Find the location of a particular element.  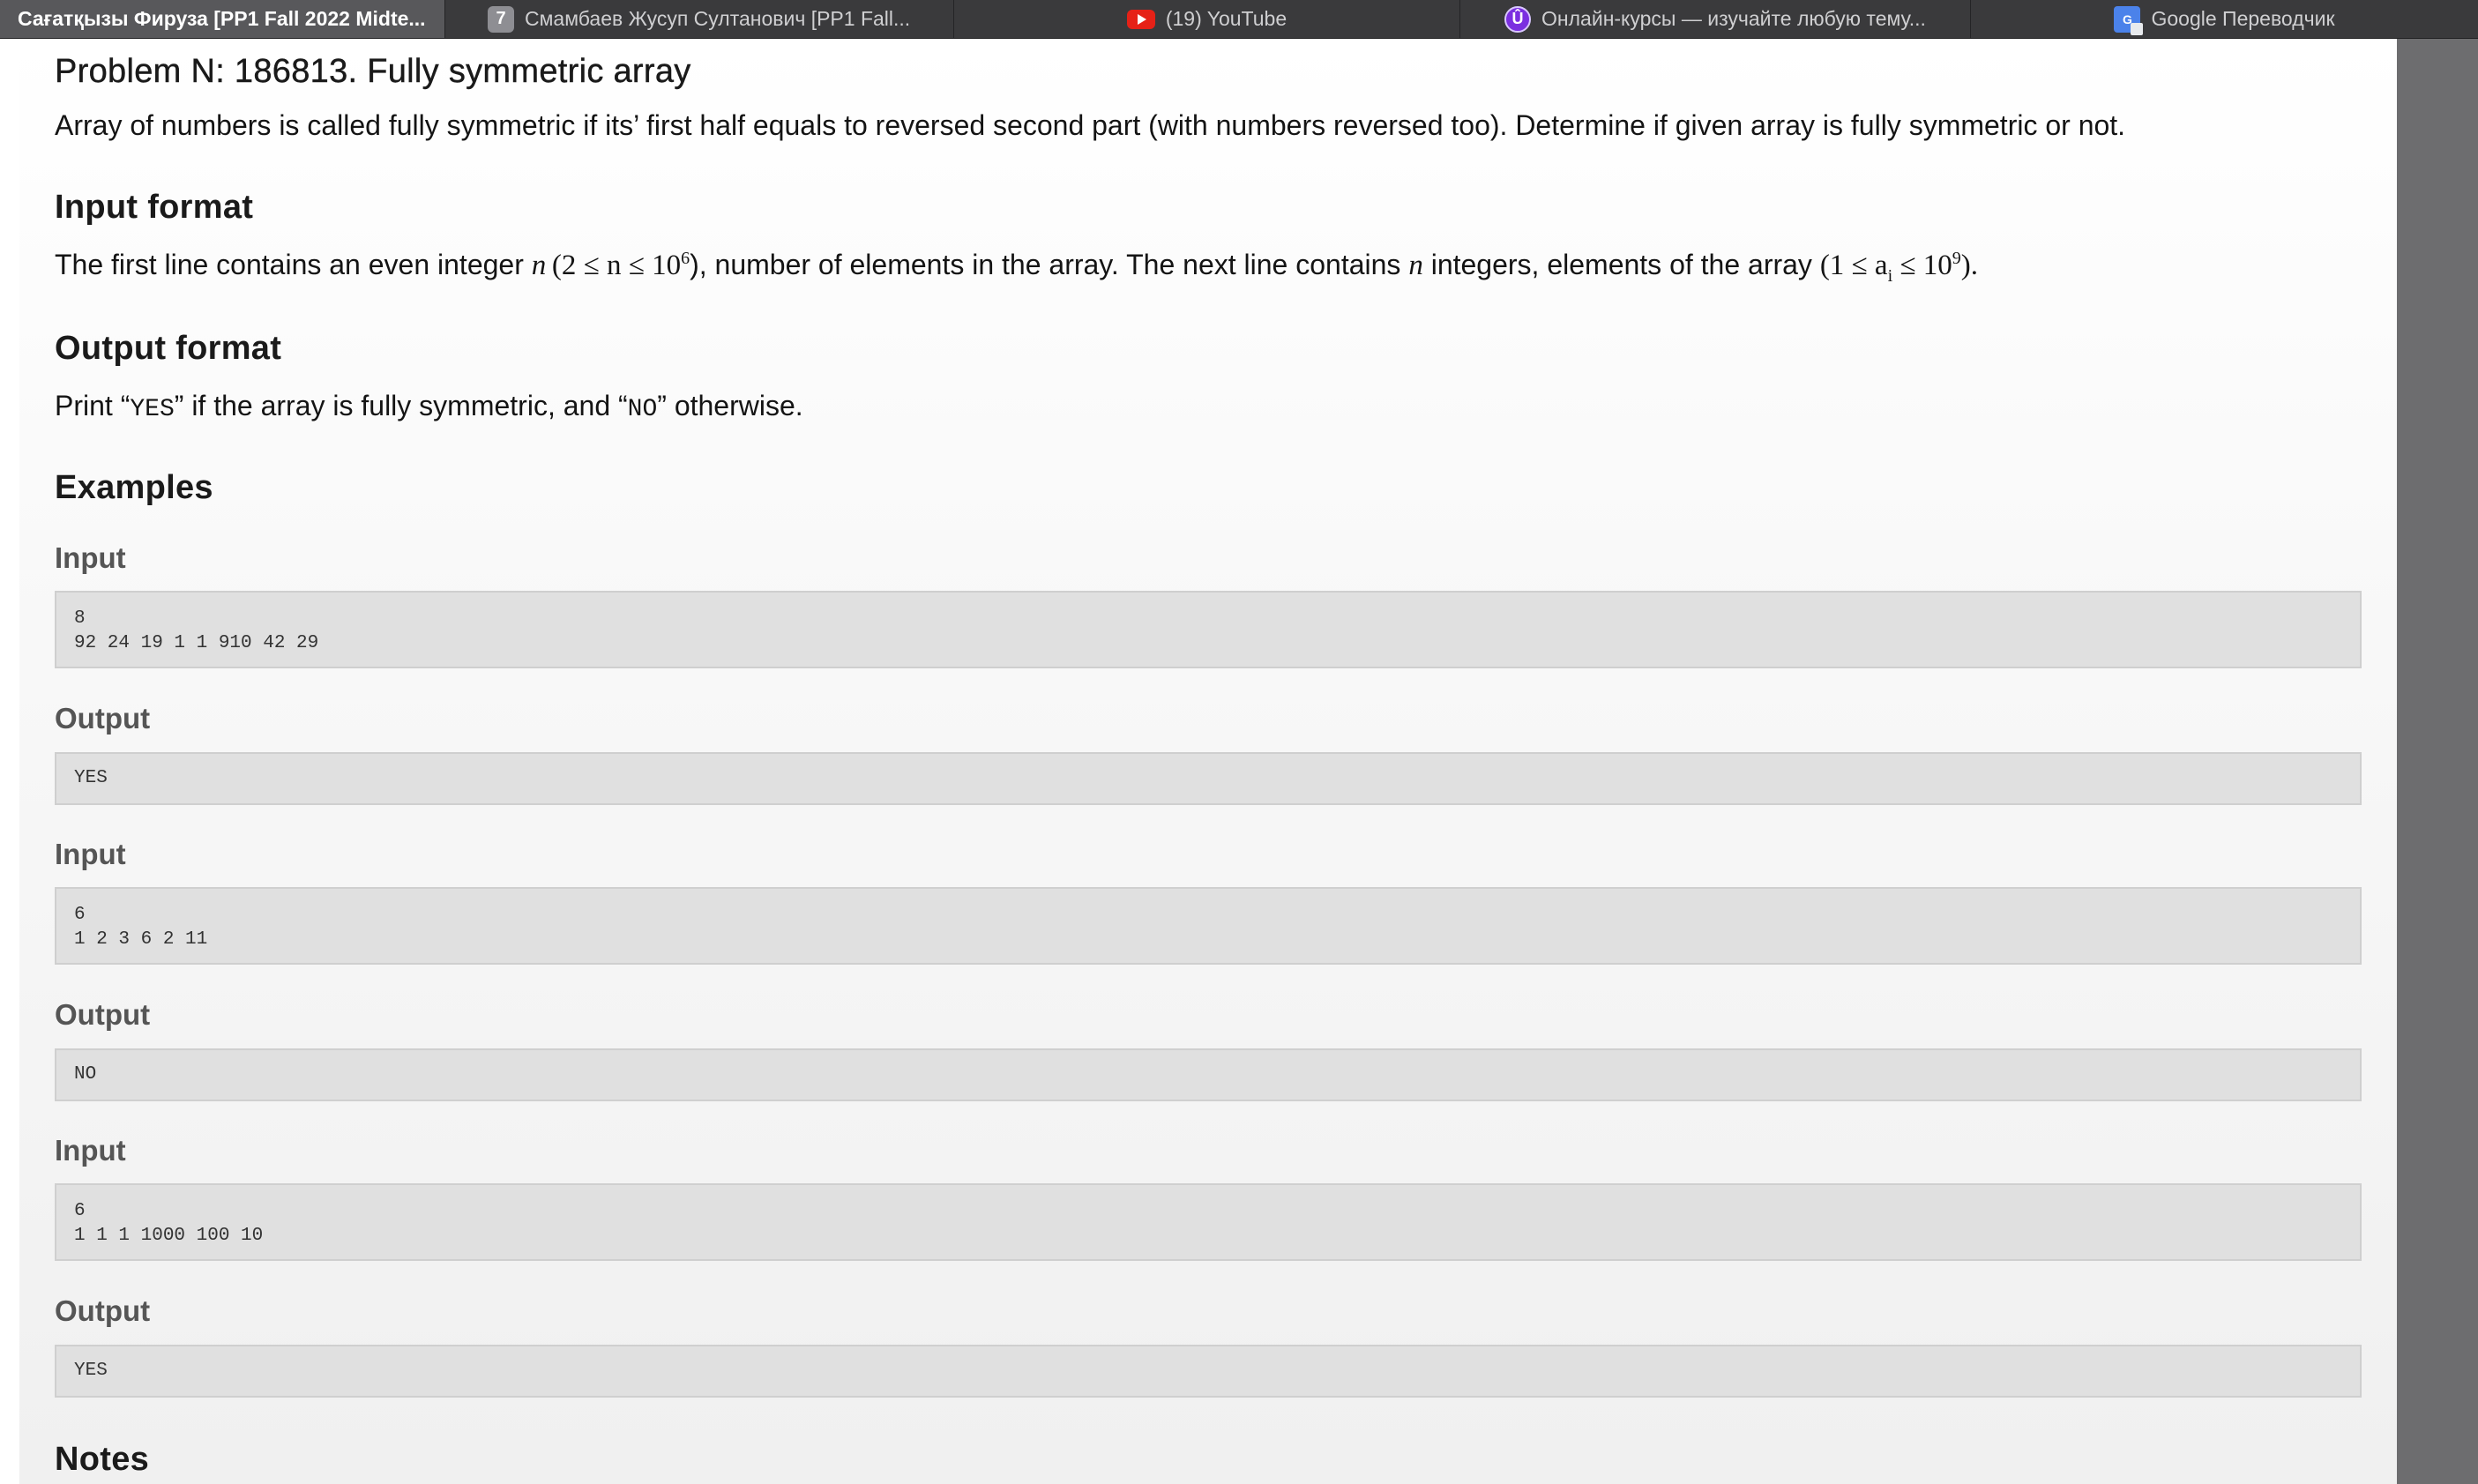

example-2-output-label: Output is located at coordinates (103, 1015).